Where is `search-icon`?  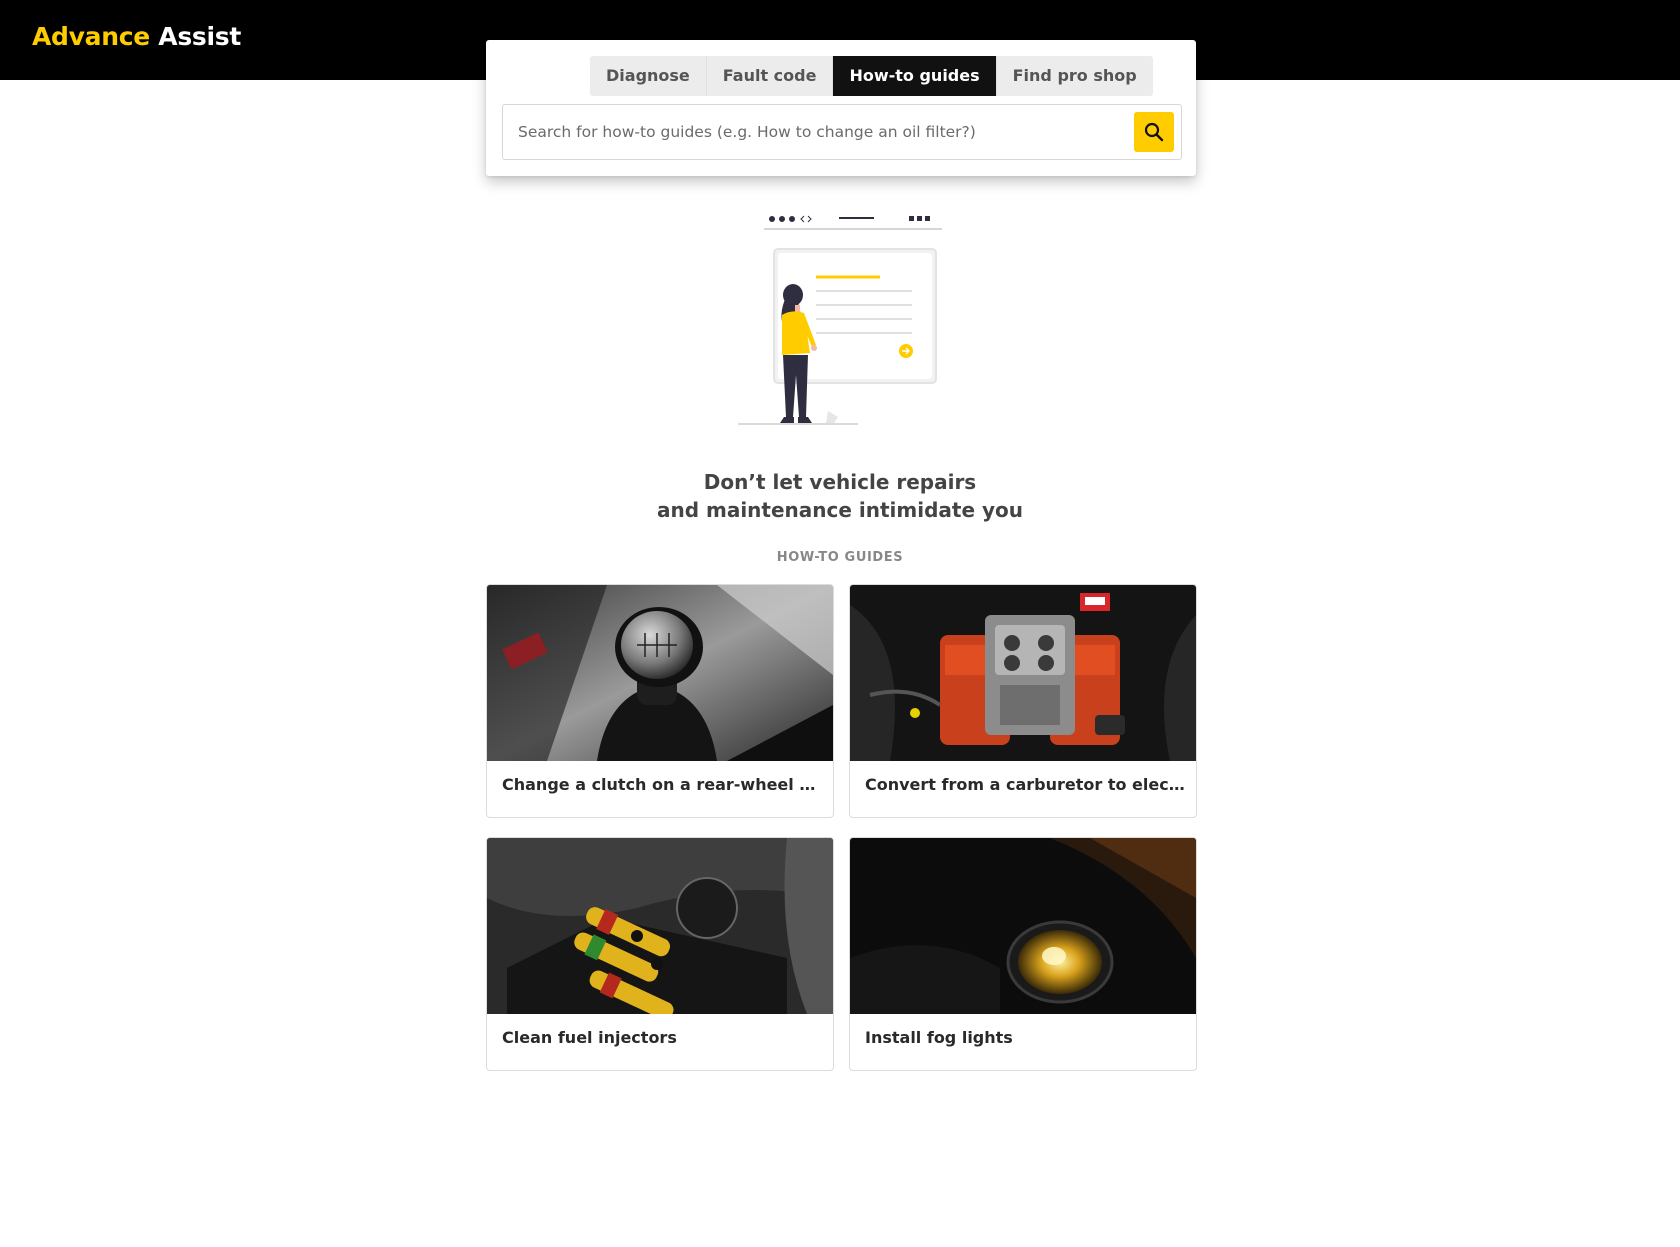
search-icon is located at coordinates (1154, 132).